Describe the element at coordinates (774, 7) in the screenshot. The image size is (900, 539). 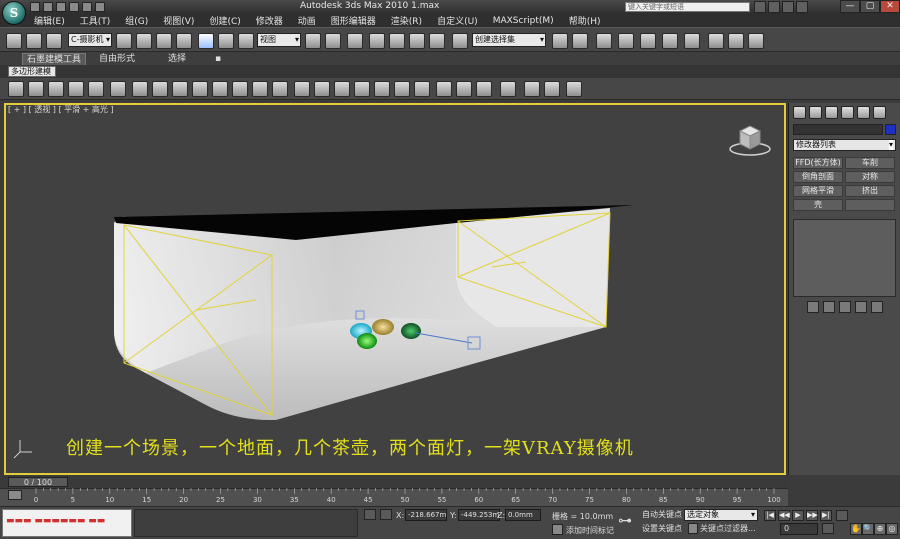
I see `star-icon` at that location.